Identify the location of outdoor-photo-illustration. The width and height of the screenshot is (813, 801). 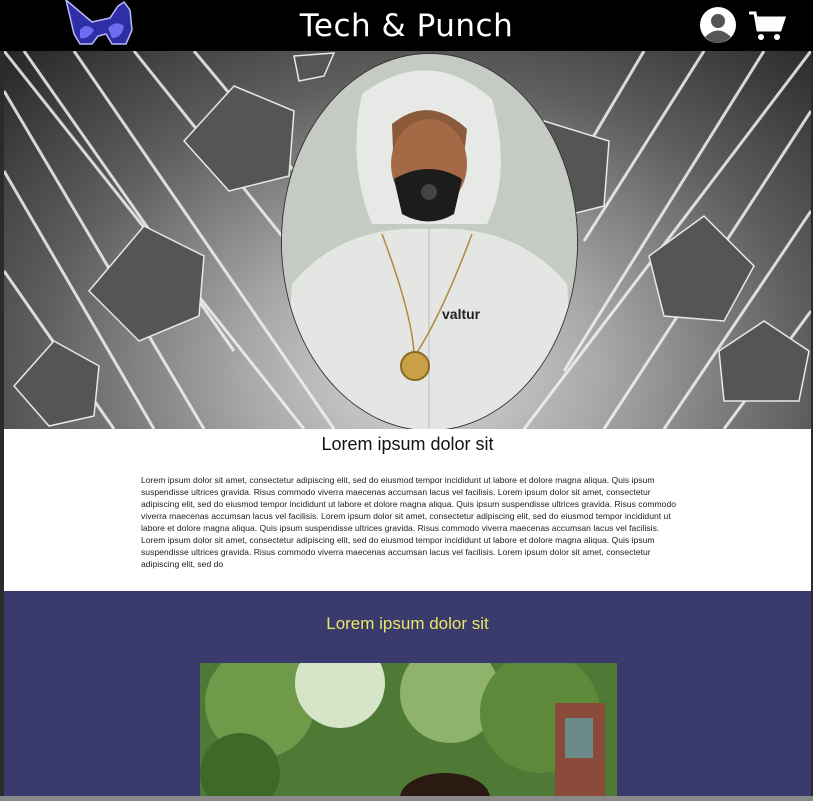
(408, 730).